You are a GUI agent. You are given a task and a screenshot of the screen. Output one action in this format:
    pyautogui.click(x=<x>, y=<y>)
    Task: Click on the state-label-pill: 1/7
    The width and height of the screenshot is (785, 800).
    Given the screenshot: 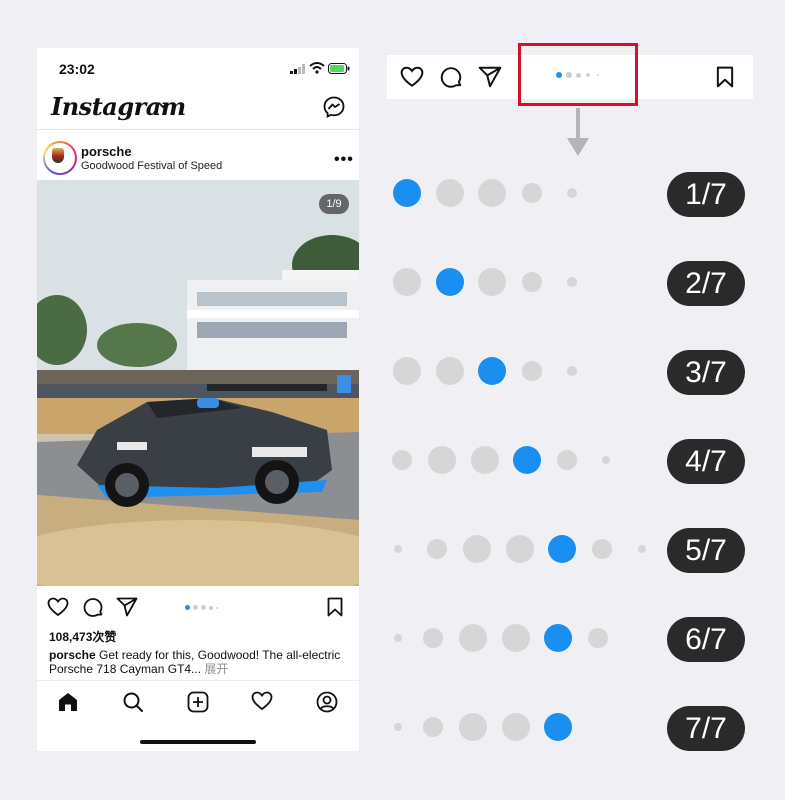 What is the action you would take?
    pyautogui.click(x=706, y=194)
    